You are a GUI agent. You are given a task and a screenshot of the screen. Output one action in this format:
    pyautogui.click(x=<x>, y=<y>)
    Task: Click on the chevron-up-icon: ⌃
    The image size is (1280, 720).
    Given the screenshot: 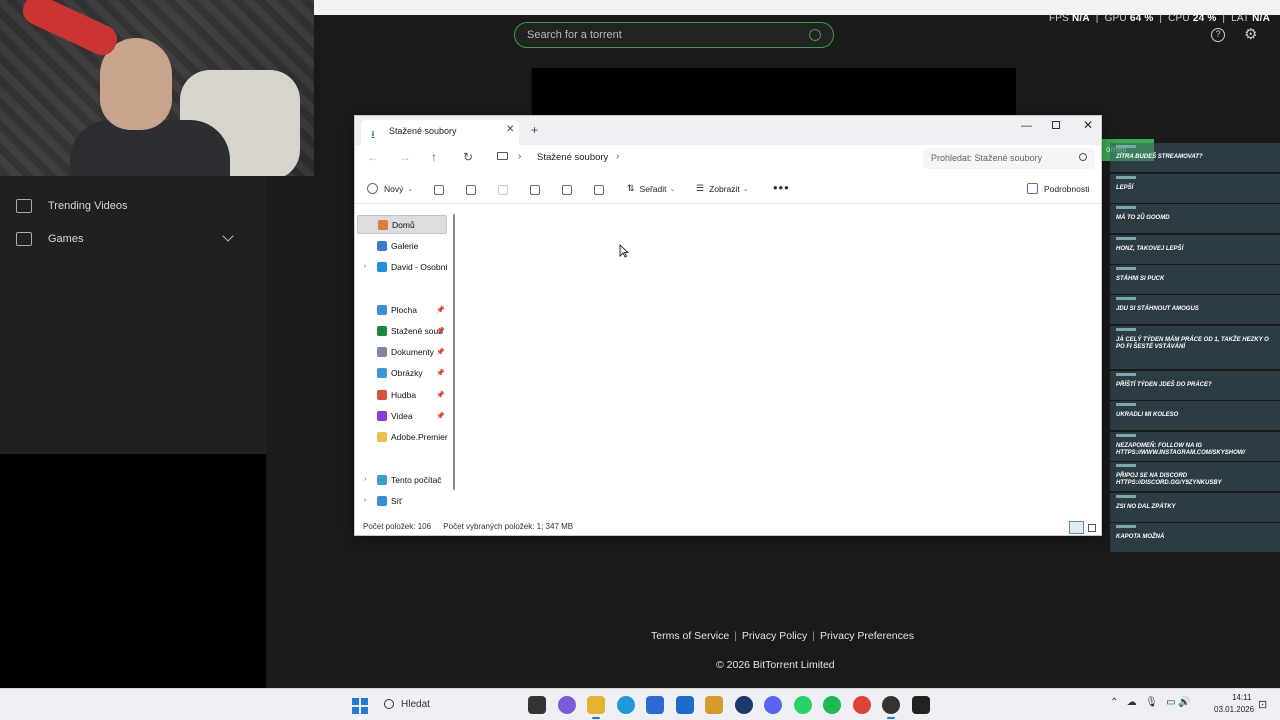 What is the action you would take?
    pyautogui.click(x=1114, y=702)
    